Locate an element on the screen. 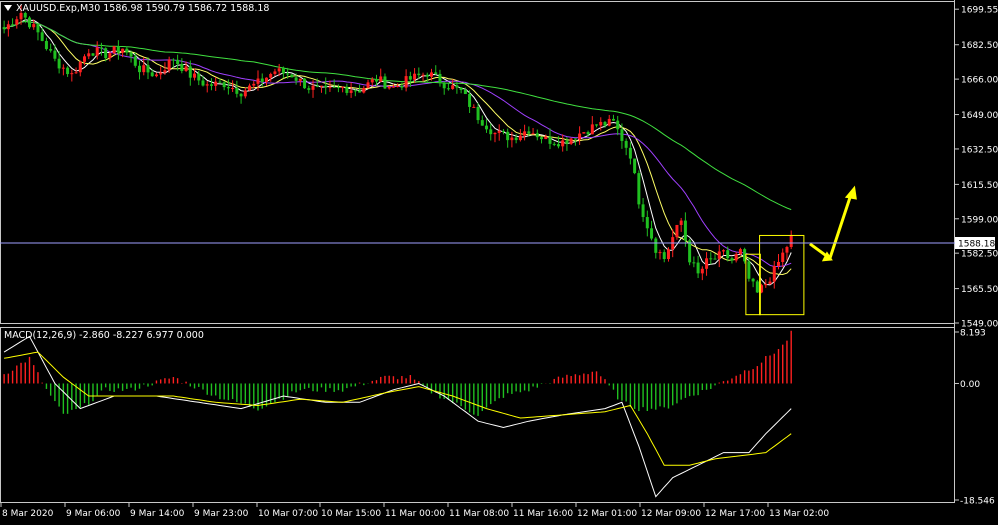 This screenshot has height=525, width=998. price-tick-label: 1582.50 is located at coordinates (979, 255).